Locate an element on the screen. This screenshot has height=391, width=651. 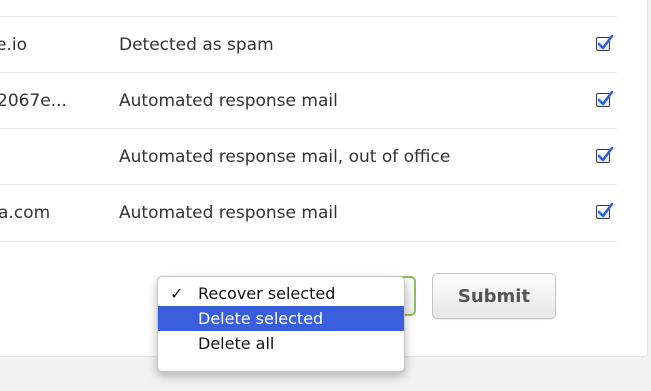
menu-item-label: Delete selected is located at coordinates (261, 318).